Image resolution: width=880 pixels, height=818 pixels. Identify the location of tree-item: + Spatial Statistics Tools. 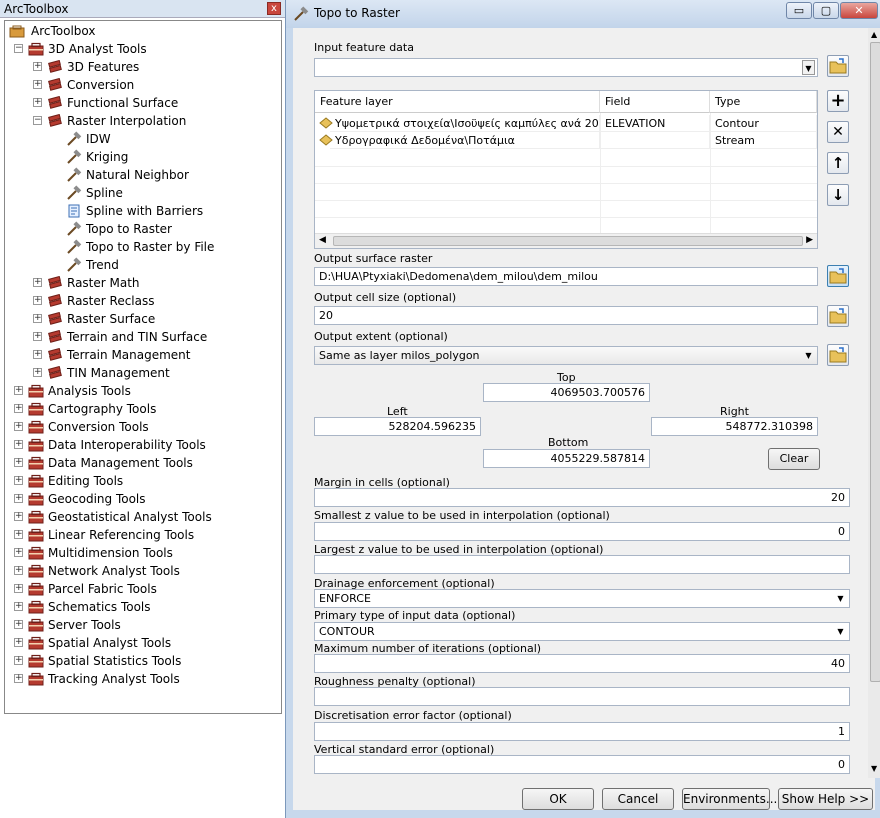
(140, 661).